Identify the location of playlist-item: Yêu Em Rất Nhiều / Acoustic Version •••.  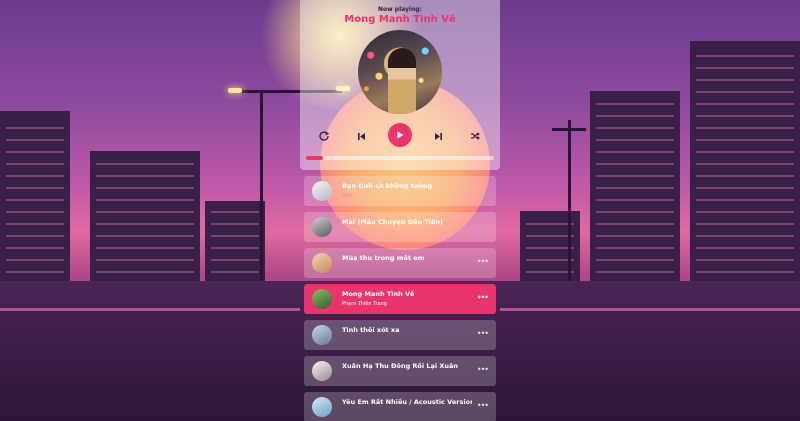
(400, 406).